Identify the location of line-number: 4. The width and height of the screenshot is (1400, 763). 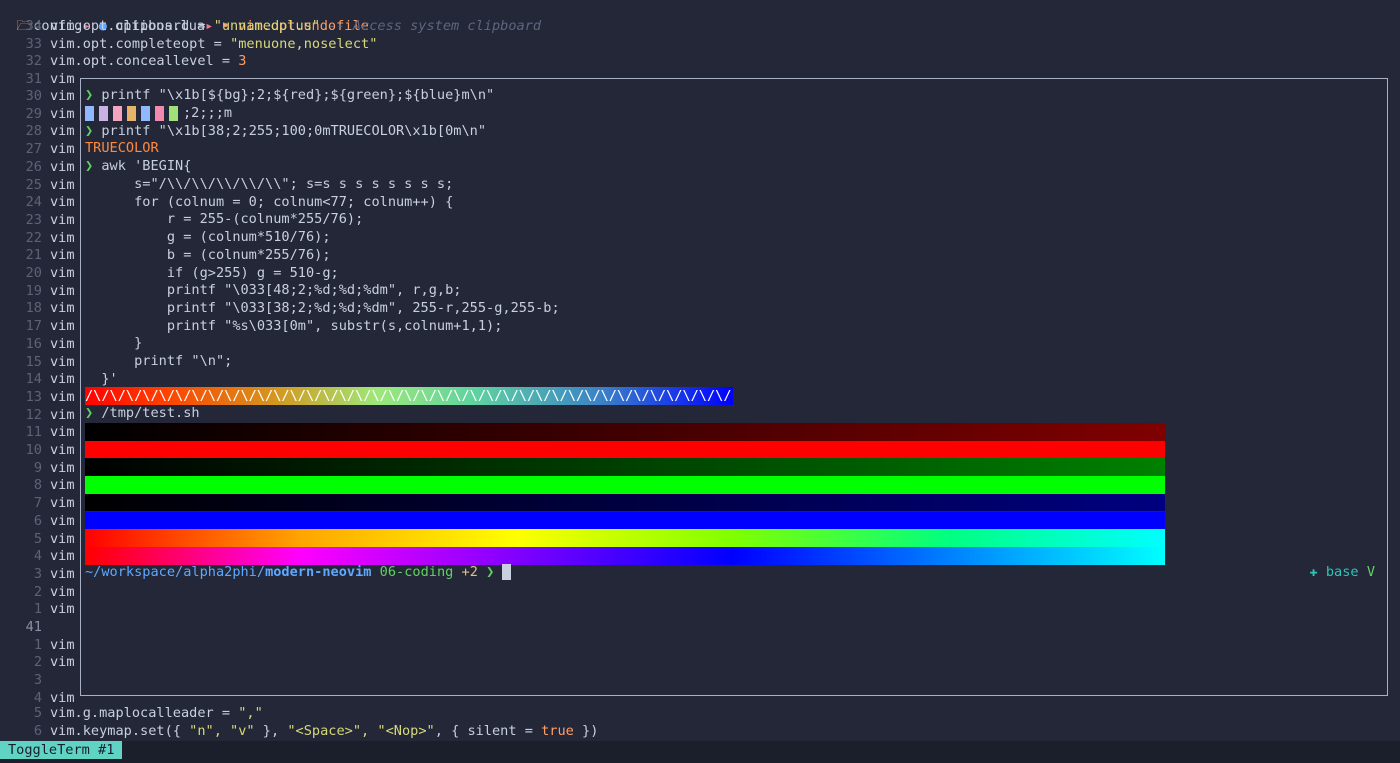
(37, 556).